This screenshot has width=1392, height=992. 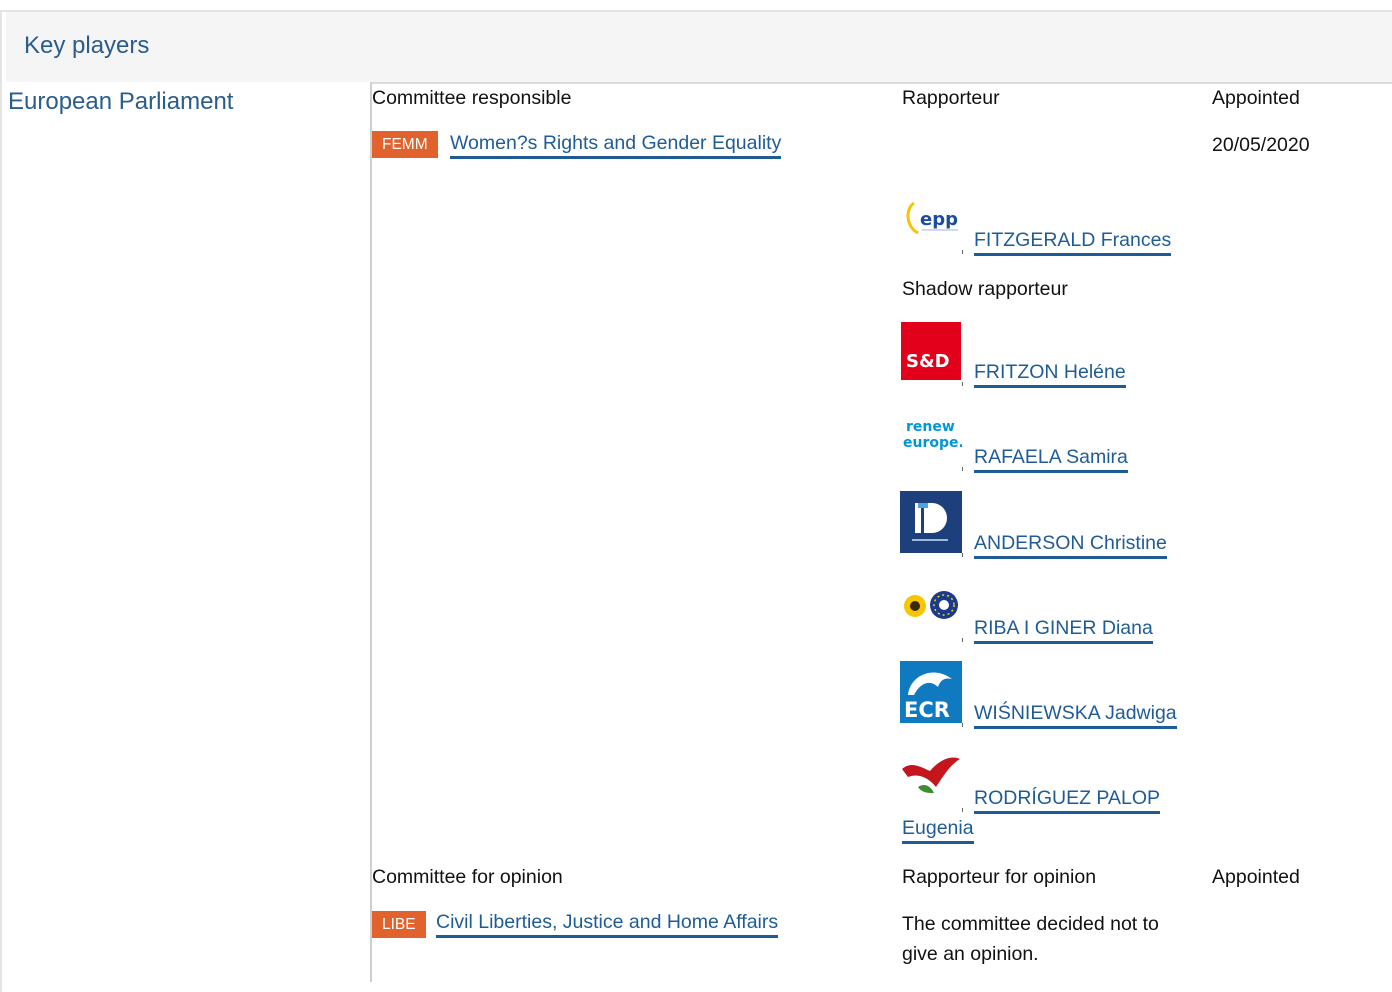 What do you see at coordinates (931, 607) in the screenshot?
I see `greens-efa-logo-icon` at bounding box center [931, 607].